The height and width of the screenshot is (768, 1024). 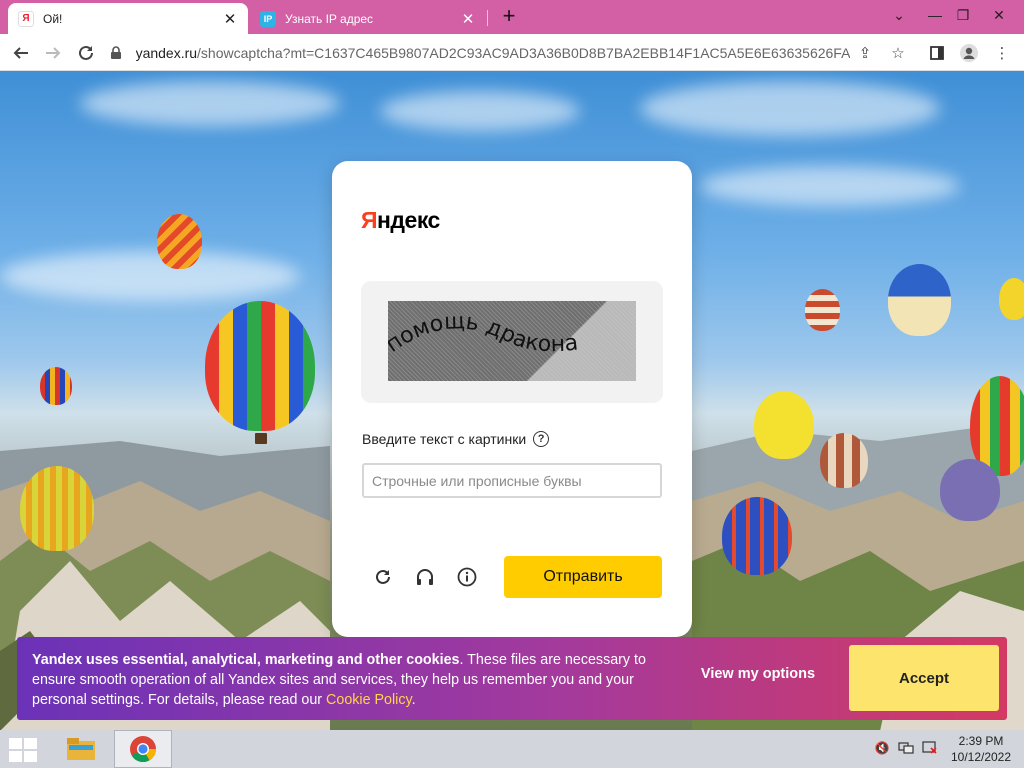 I want to click on tab-ip: IP Узнать IP адрес ✕, so click(x=368, y=18).